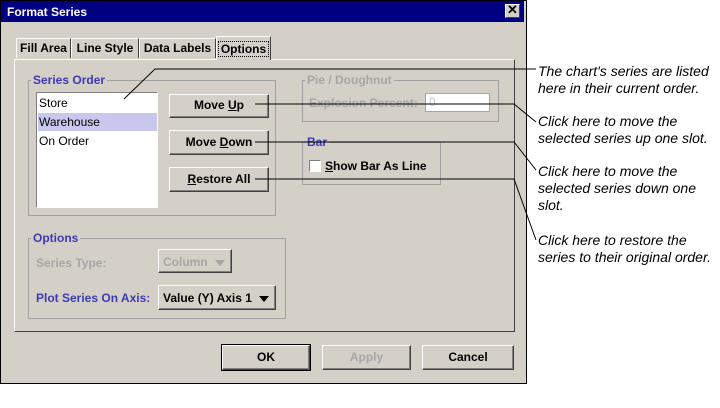 The width and height of the screenshot is (720, 408). What do you see at coordinates (329, 84) in the screenshot?
I see `leader-line-list` at bounding box center [329, 84].